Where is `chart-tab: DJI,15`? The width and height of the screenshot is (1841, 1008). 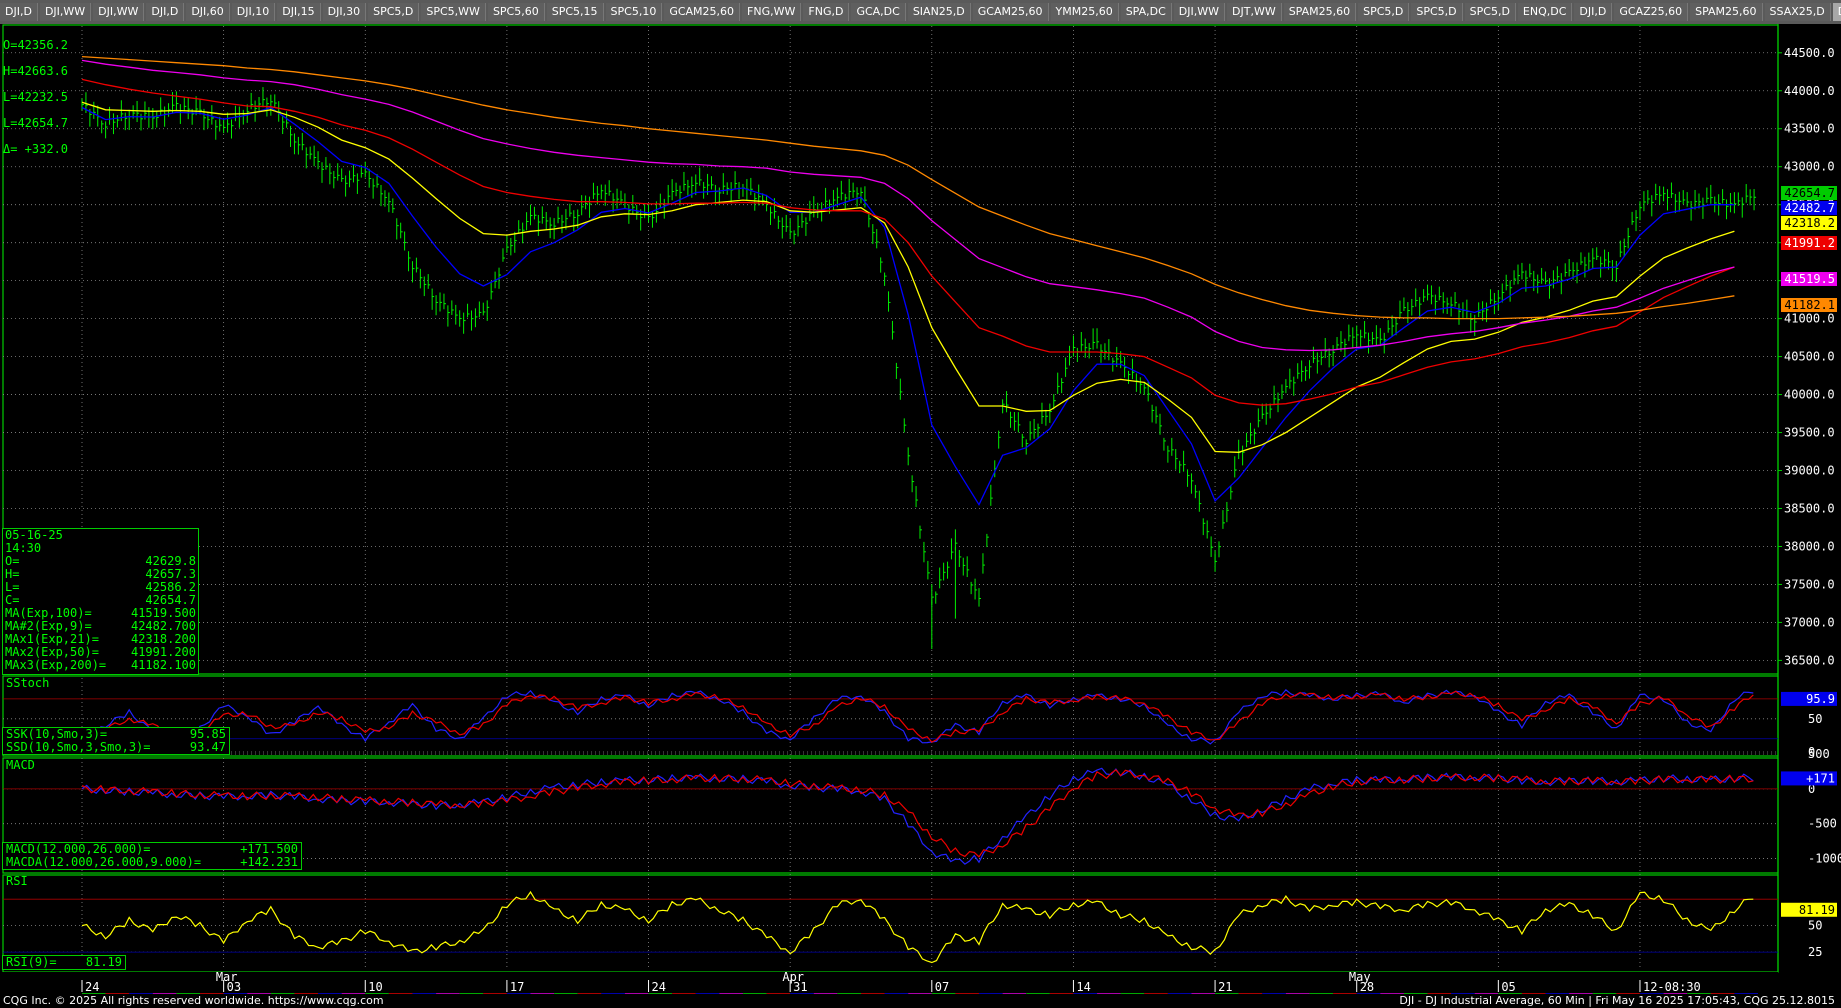 chart-tab: DJI,15 is located at coordinates (299, 12).